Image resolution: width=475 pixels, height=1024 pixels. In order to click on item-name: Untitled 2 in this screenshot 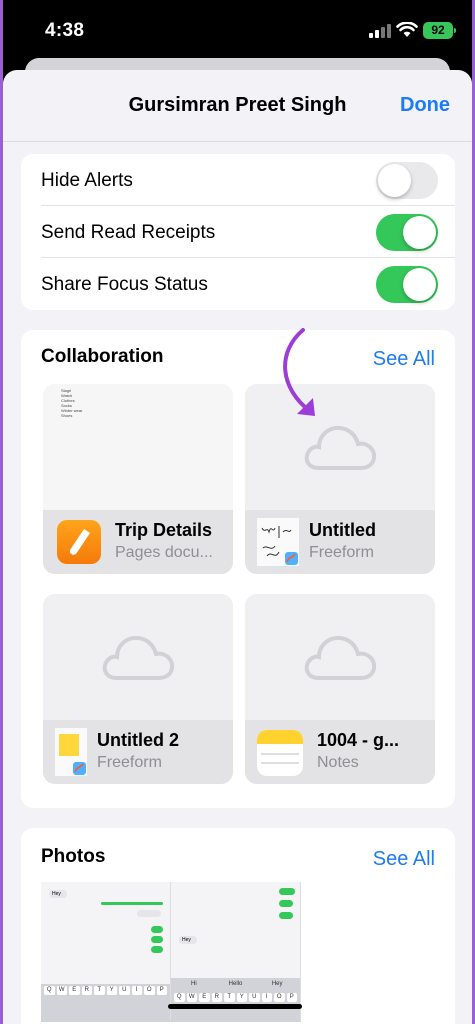, I will do `click(138, 740)`.